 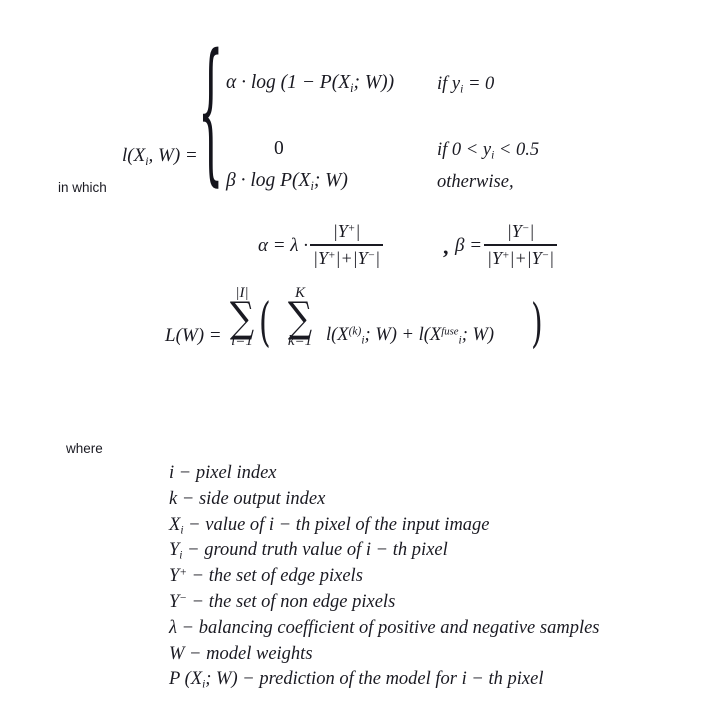 What do you see at coordinates (265, 323) in the screenshot?
I see `loss-open-paren: (` at bounding box center [265, 323].